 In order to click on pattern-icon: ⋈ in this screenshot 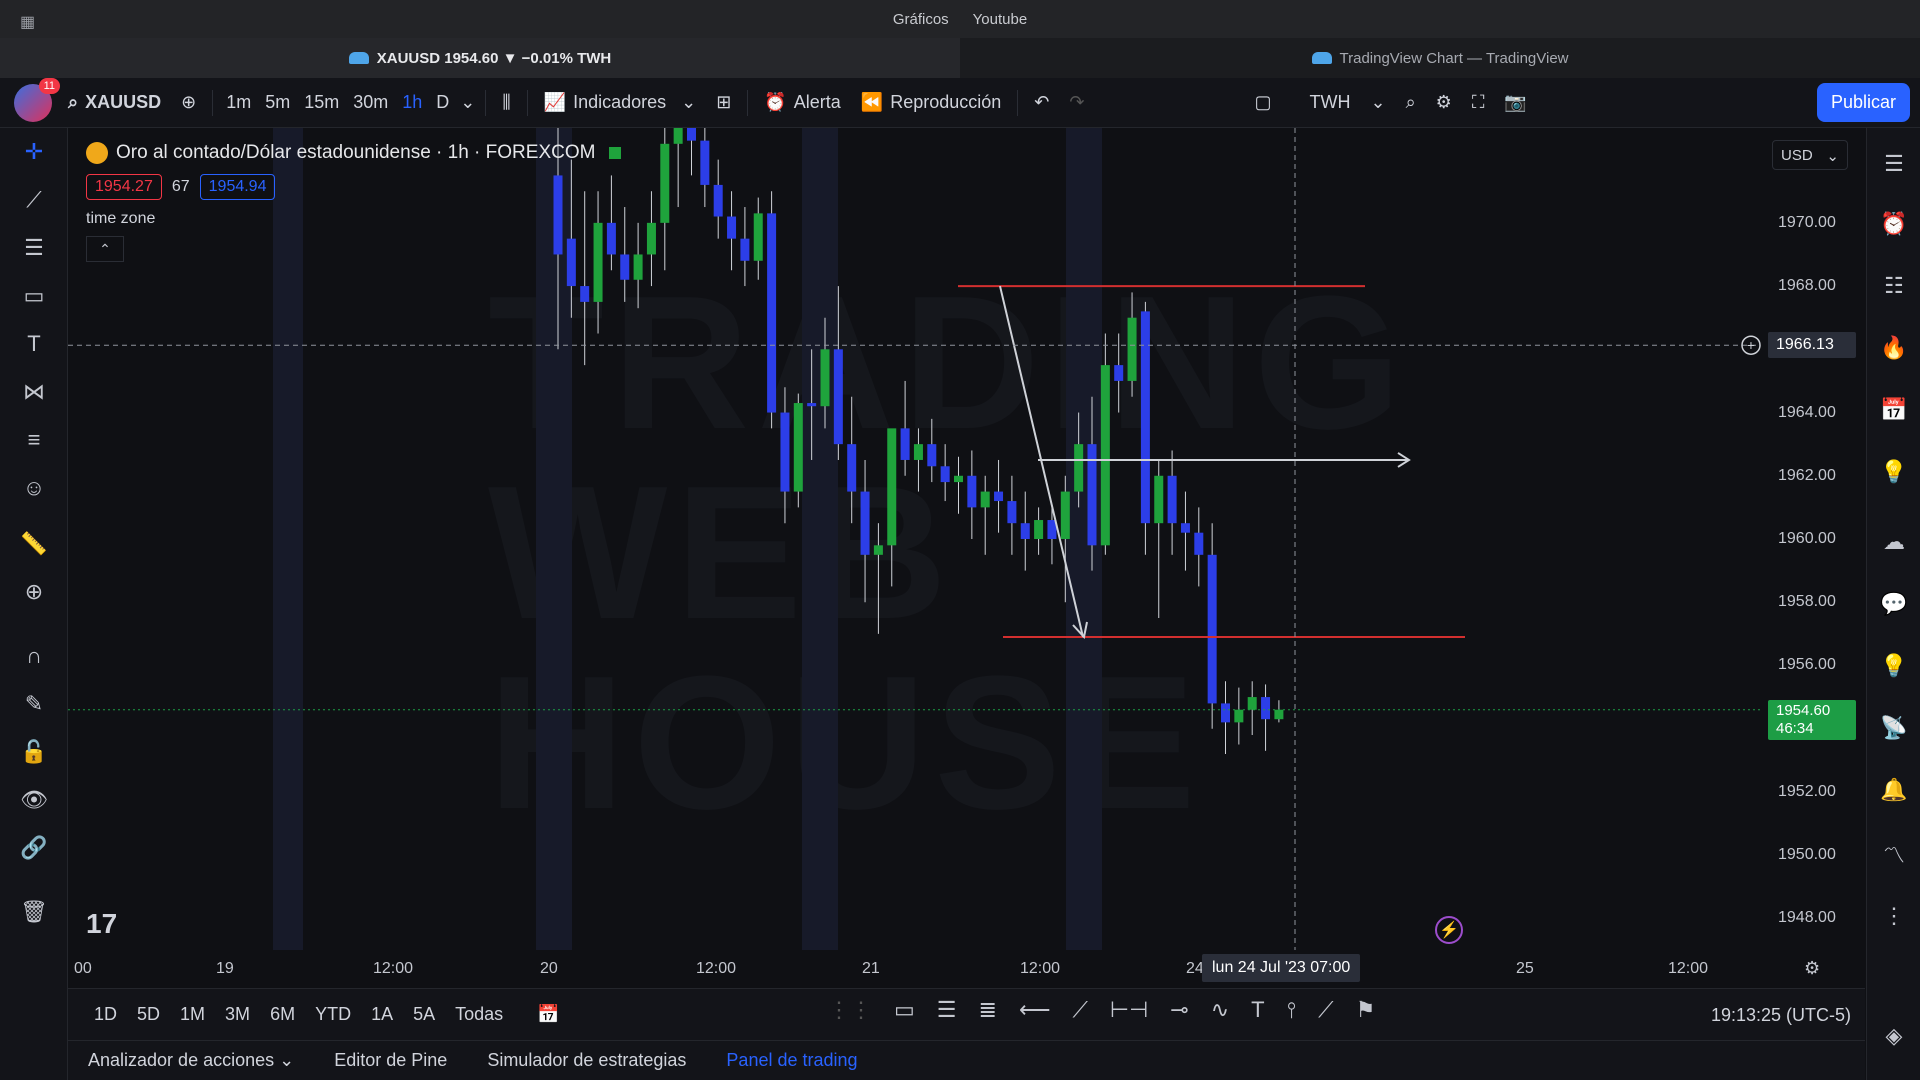, I will do `click(34, 392)`.